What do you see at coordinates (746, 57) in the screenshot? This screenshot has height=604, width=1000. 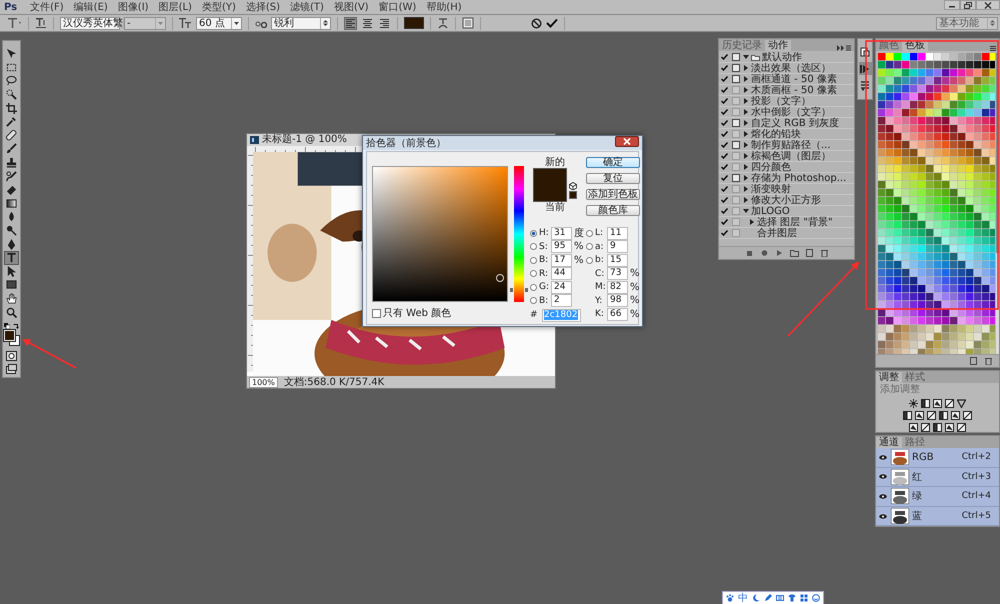 I see `expanded-triangle-icon` at bounding box center [746, 57].